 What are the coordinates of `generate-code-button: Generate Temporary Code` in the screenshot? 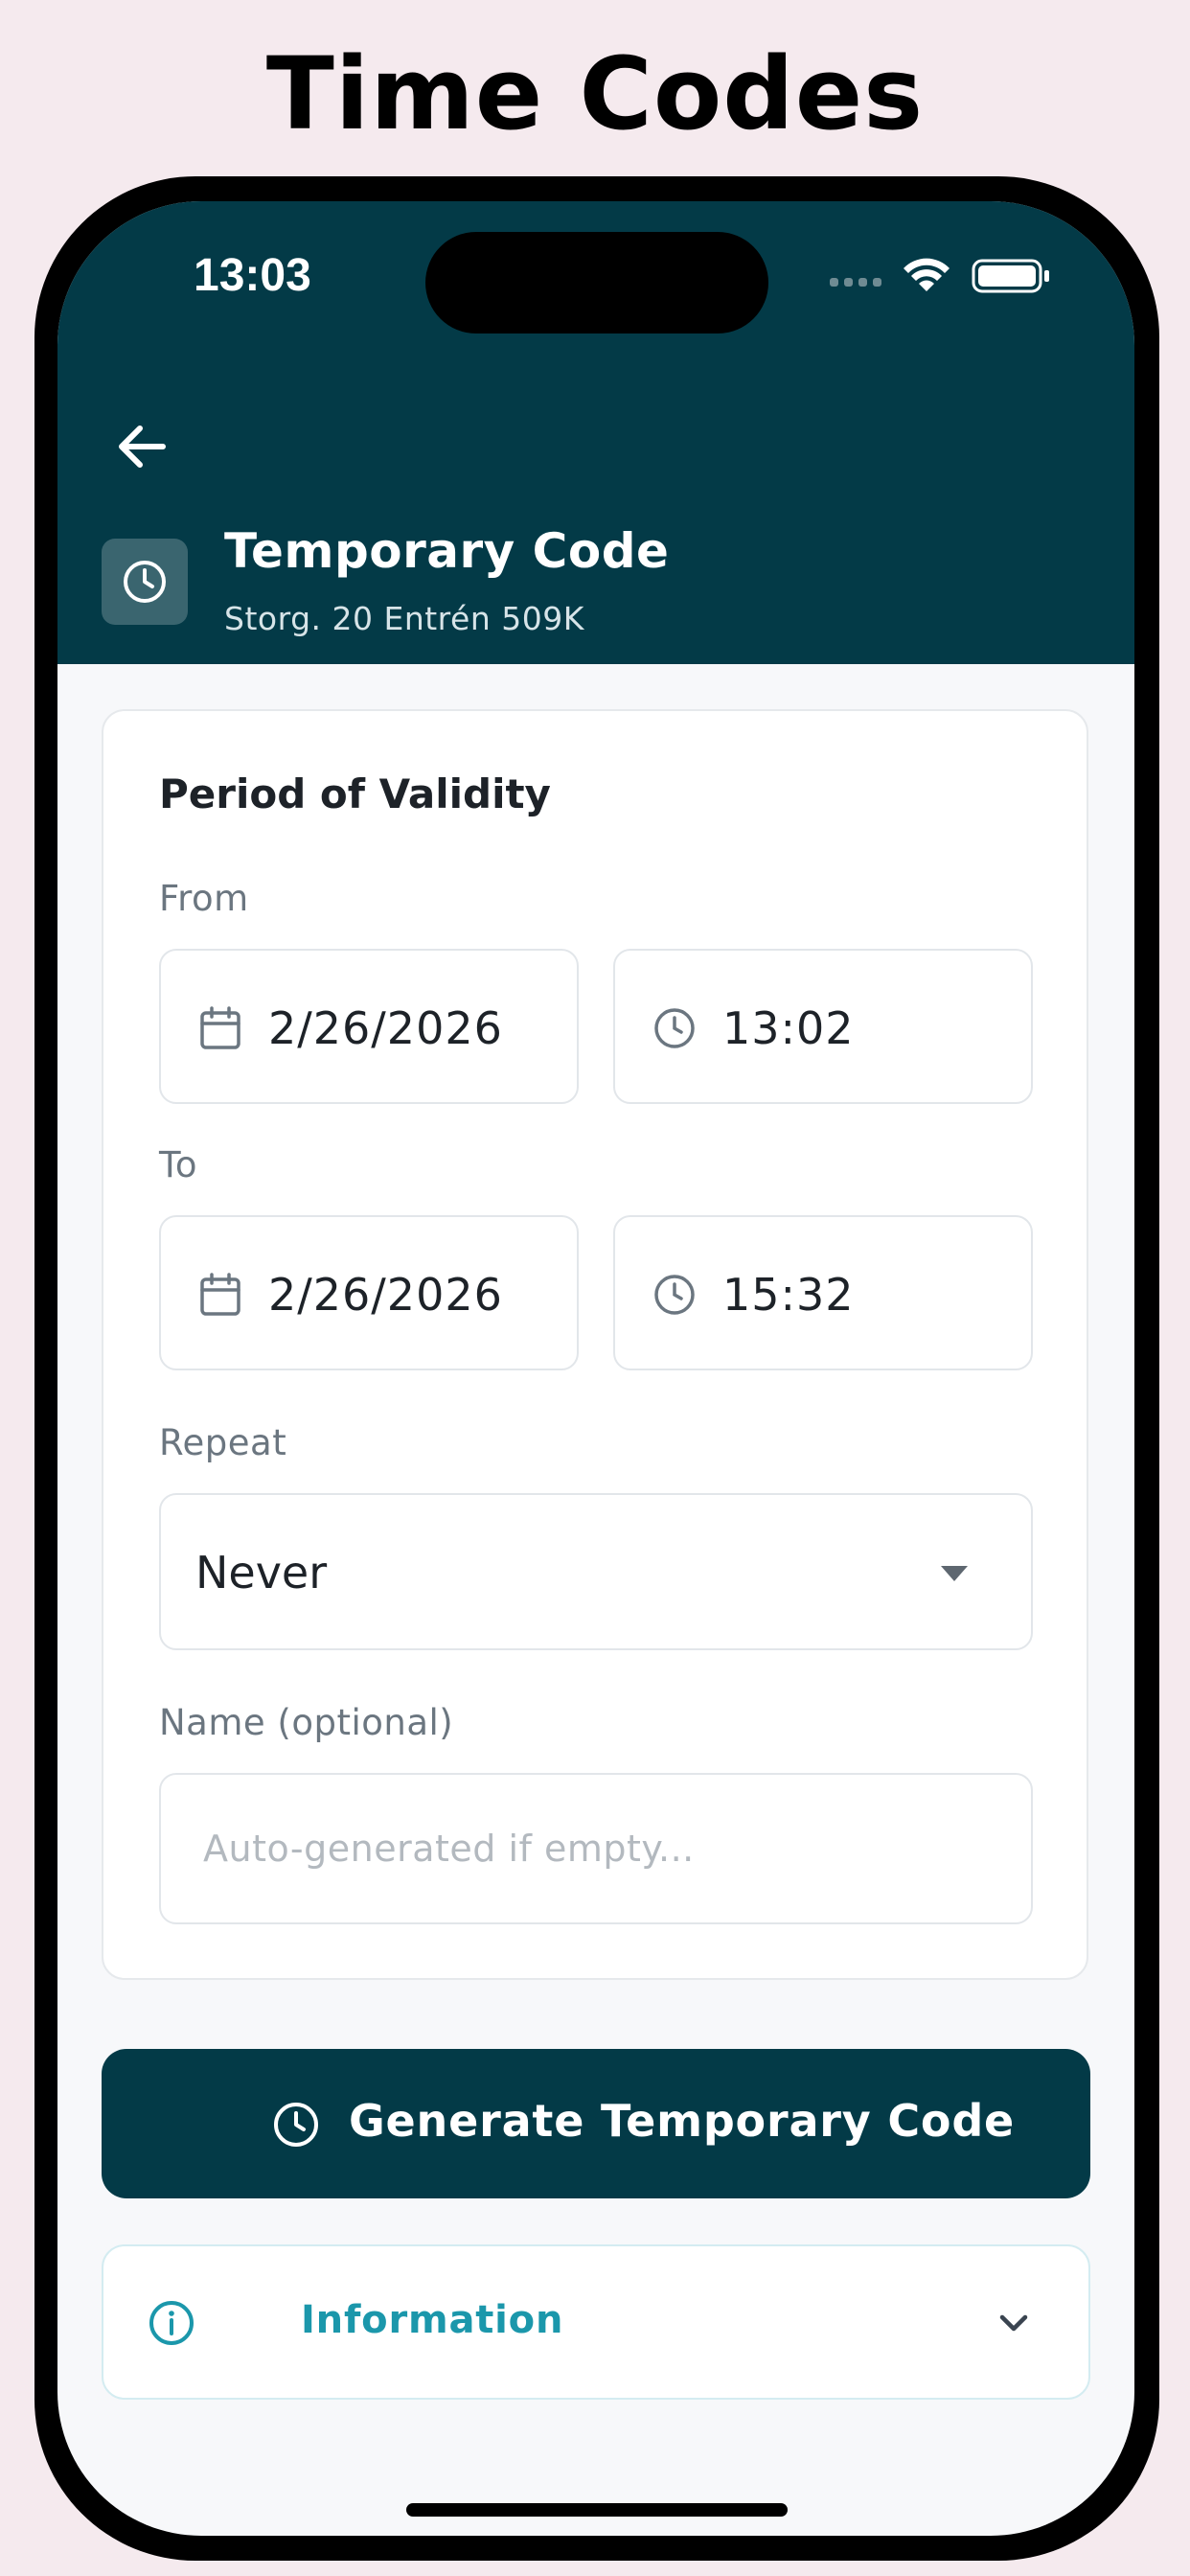 It's located at (596, 2123).